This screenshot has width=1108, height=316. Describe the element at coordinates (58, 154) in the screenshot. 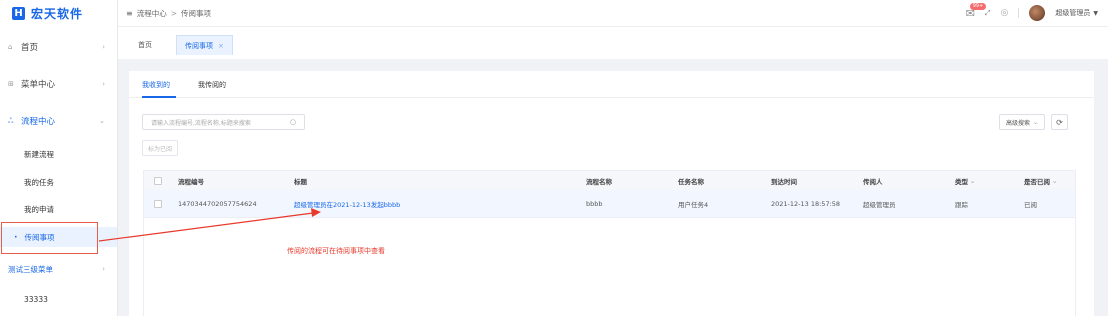

I see `sidebar-subitem-new-flow: 新建流程` at that location.